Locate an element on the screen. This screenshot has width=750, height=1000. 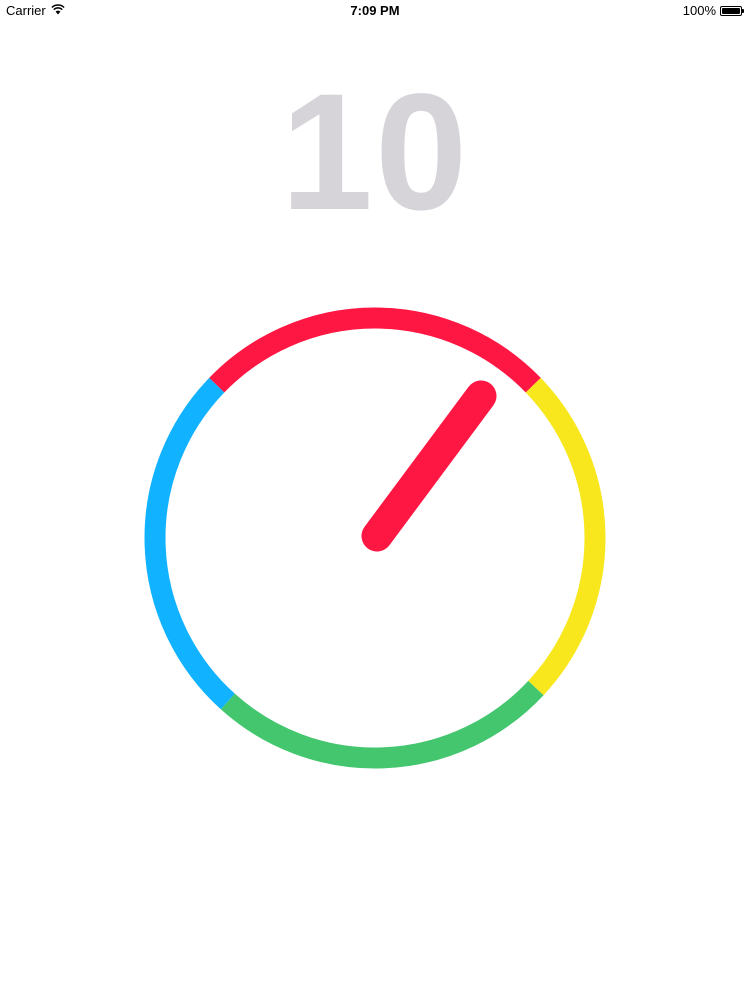
ring-segment-green is located at coordinates (382, 724).